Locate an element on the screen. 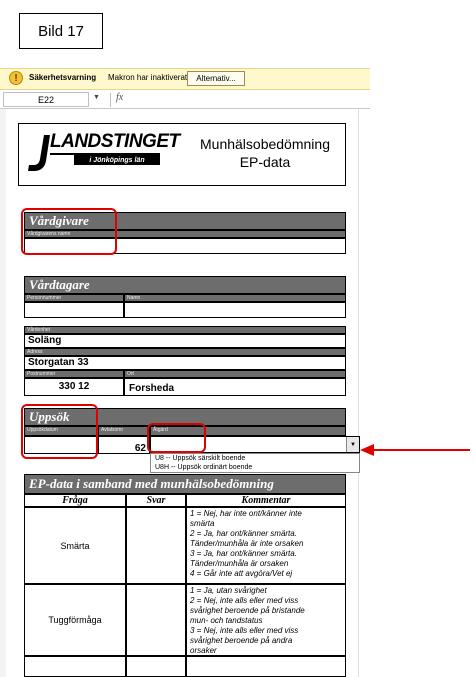  namn-label: Namn is located at coordinates (235, 298).